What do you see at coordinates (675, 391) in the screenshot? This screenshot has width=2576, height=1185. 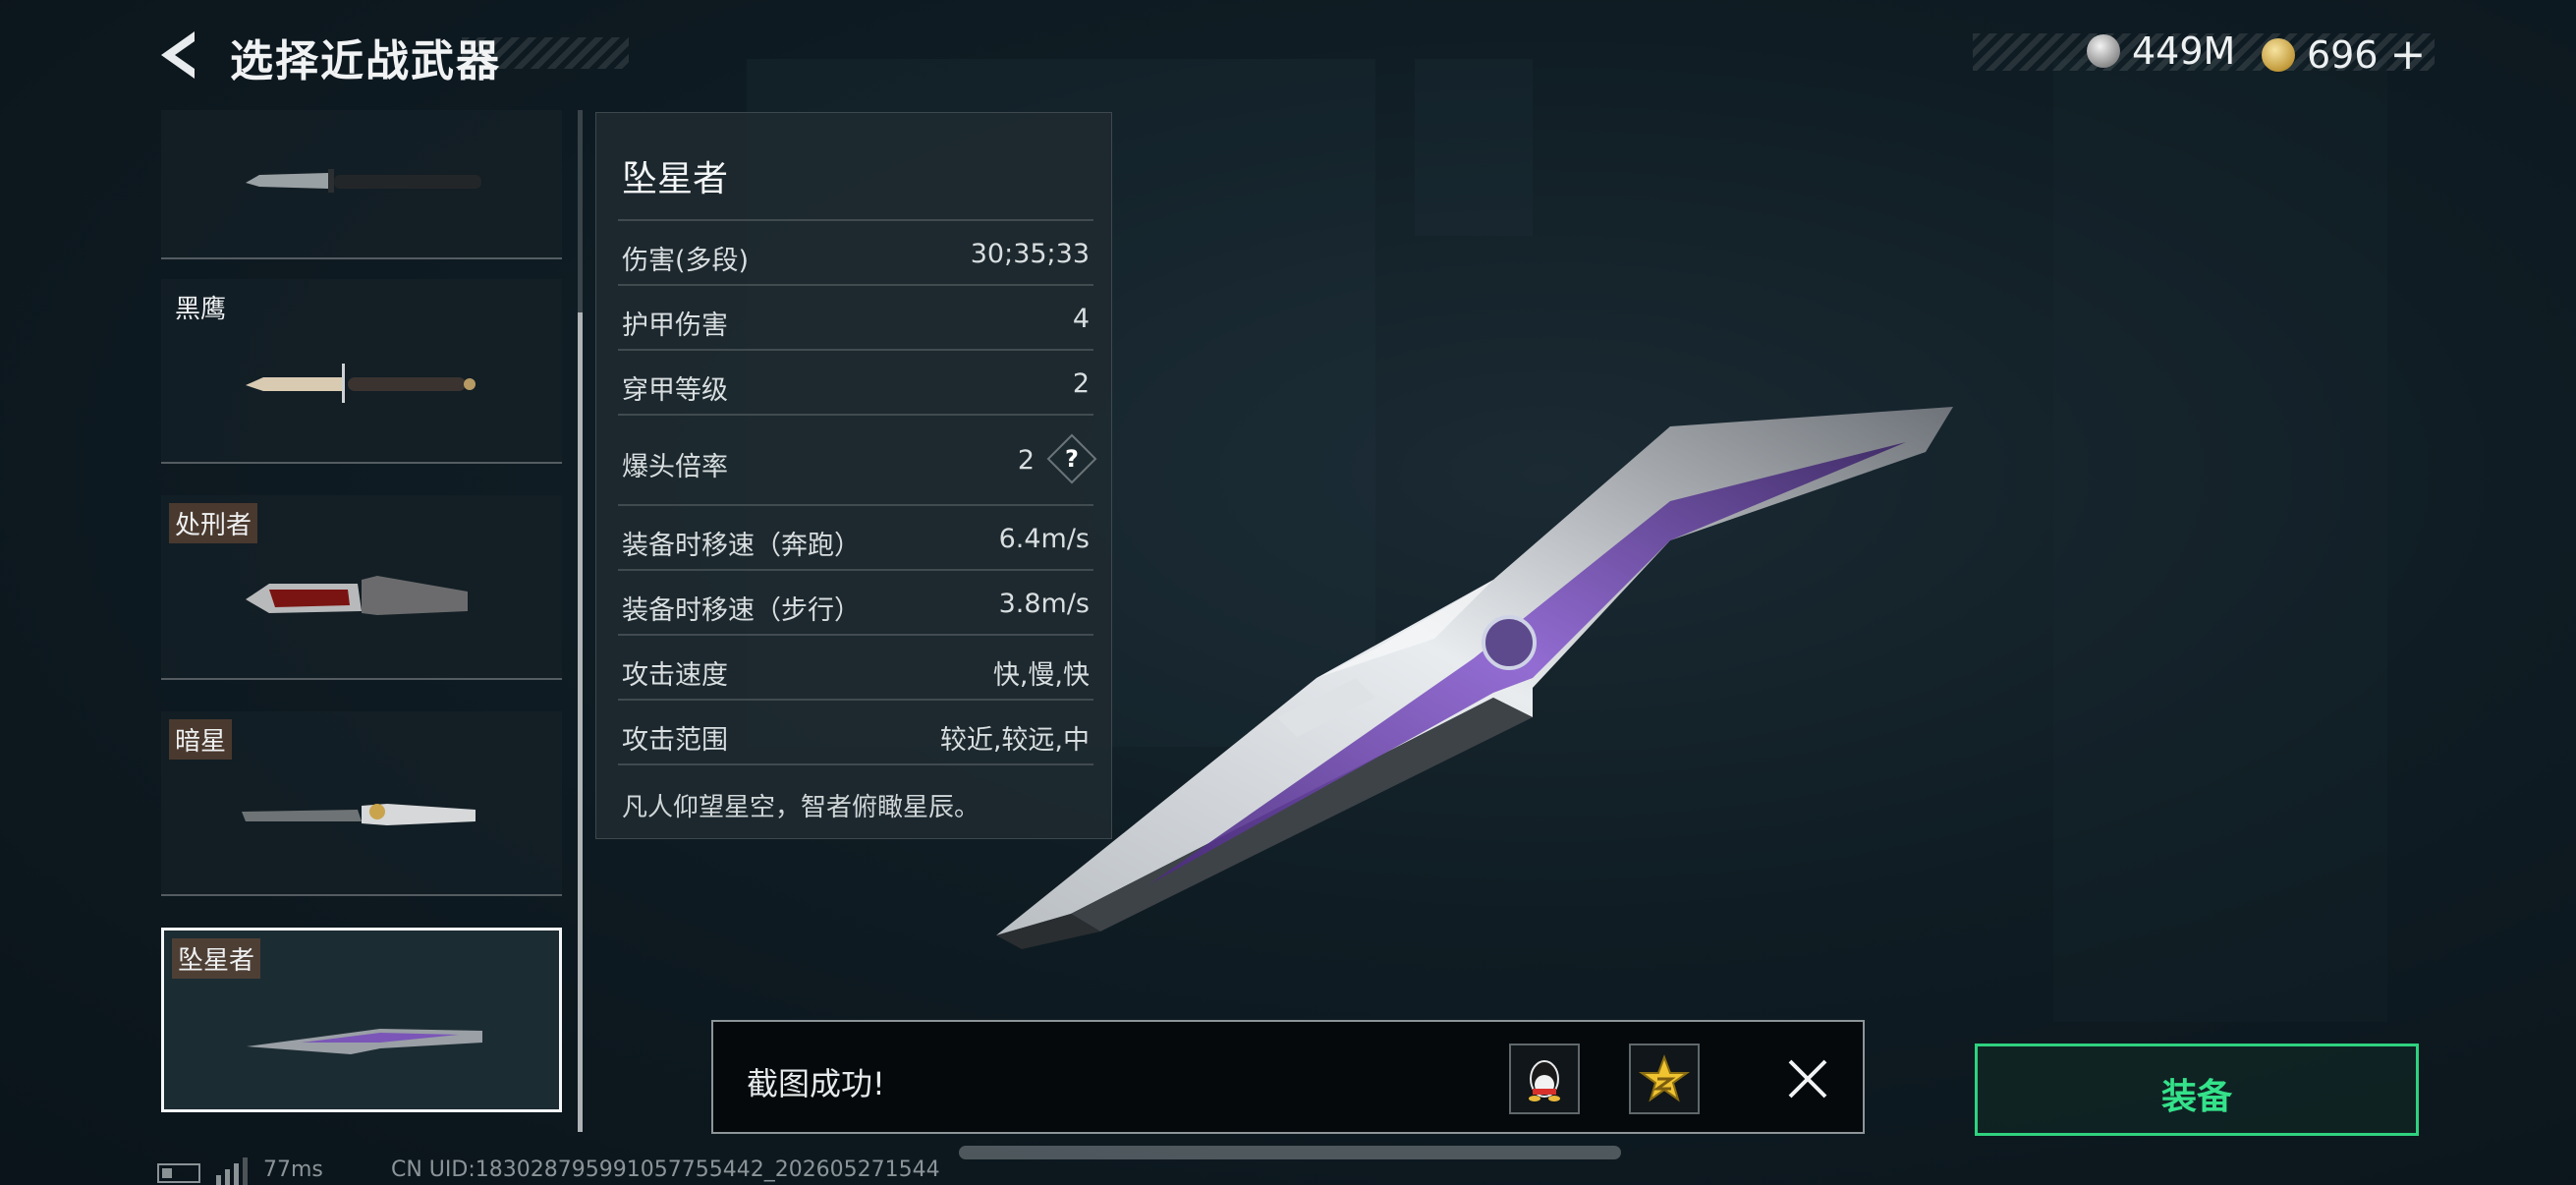 I see `stat-label: 穿甲等级` at bounding box center [675, 391].